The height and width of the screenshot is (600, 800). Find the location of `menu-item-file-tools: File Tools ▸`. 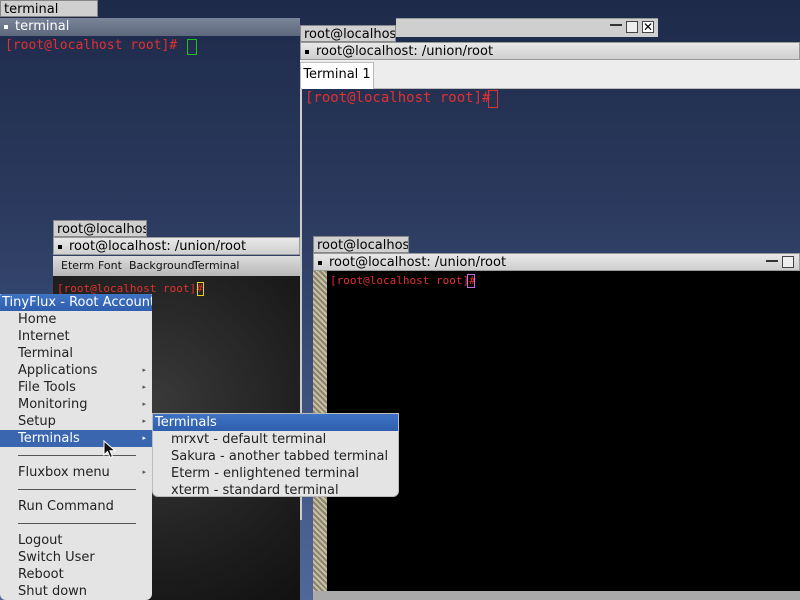

menu-item-file-tools: File Tools ▸ is located at coordinates (76, 387).